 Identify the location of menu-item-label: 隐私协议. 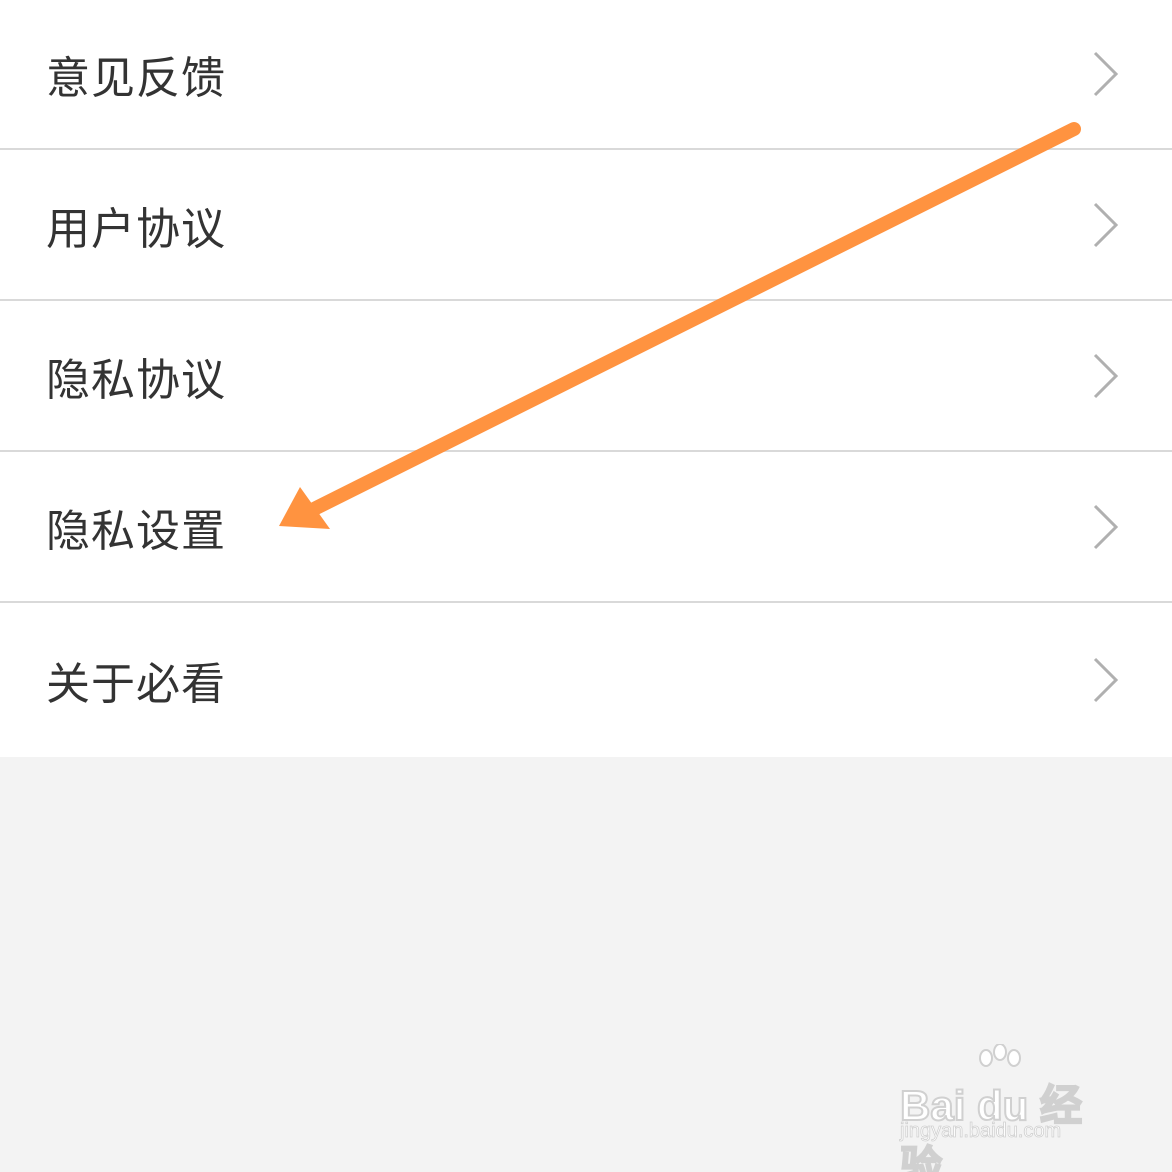
(136, 380).